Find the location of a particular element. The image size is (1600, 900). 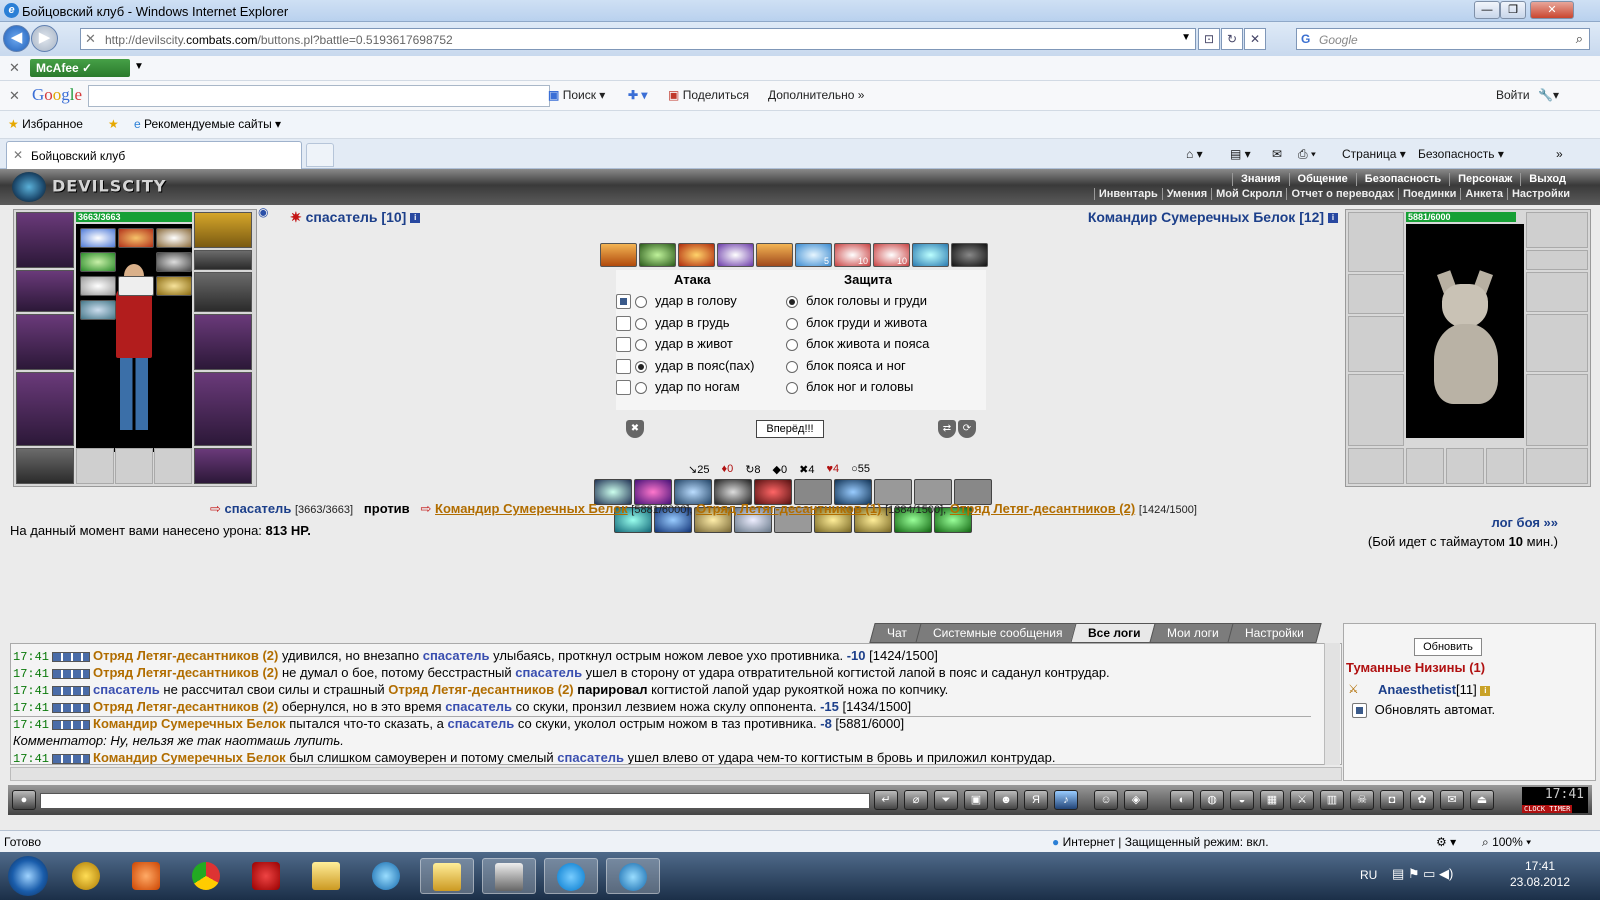

new-tab-button is located at coordinates (320, 155).